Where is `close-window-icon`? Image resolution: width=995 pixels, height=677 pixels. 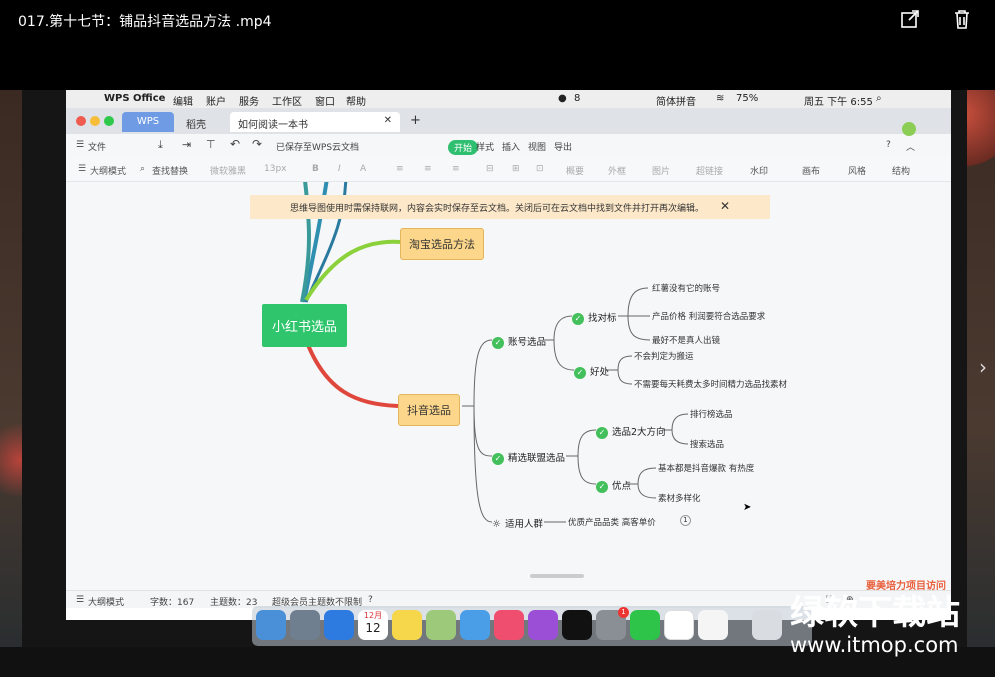
close-window-icon is located at coordinates (81, 121).